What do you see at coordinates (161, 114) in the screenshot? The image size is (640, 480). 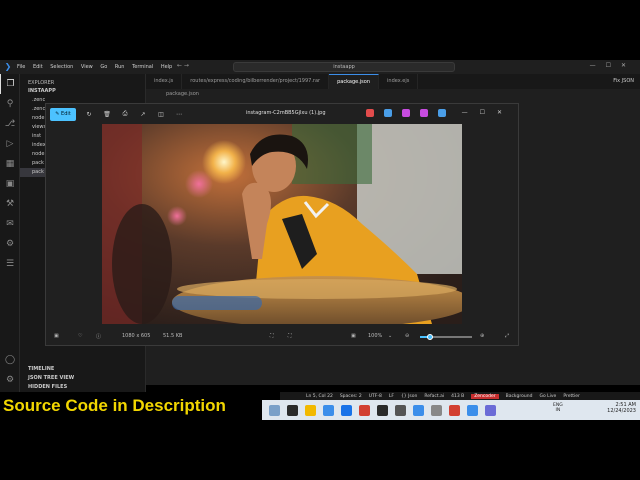 I see `info-panel-icon: ◫` at bounding box center [161, 114].